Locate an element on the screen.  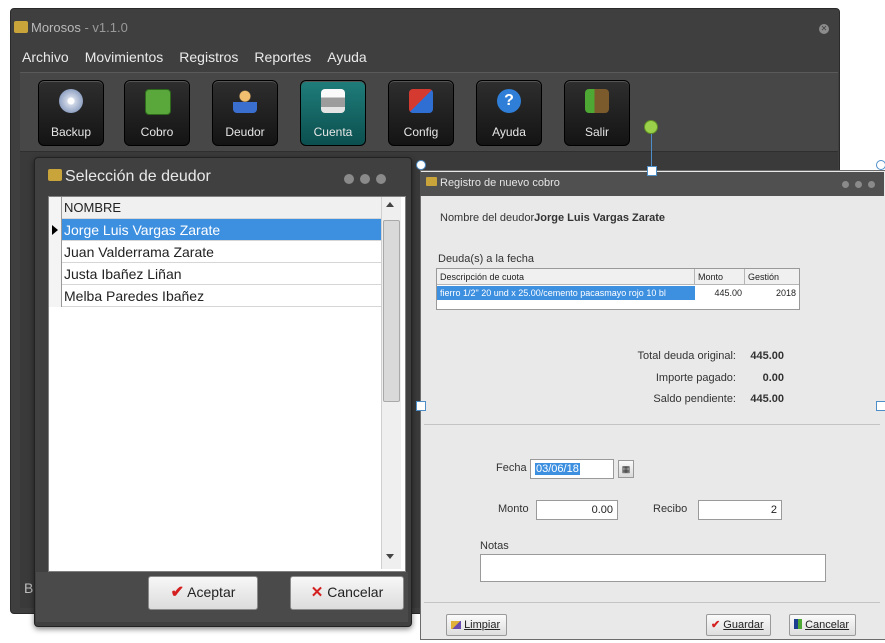
cobro-button: Cobro is located at coordinates (157, 113).